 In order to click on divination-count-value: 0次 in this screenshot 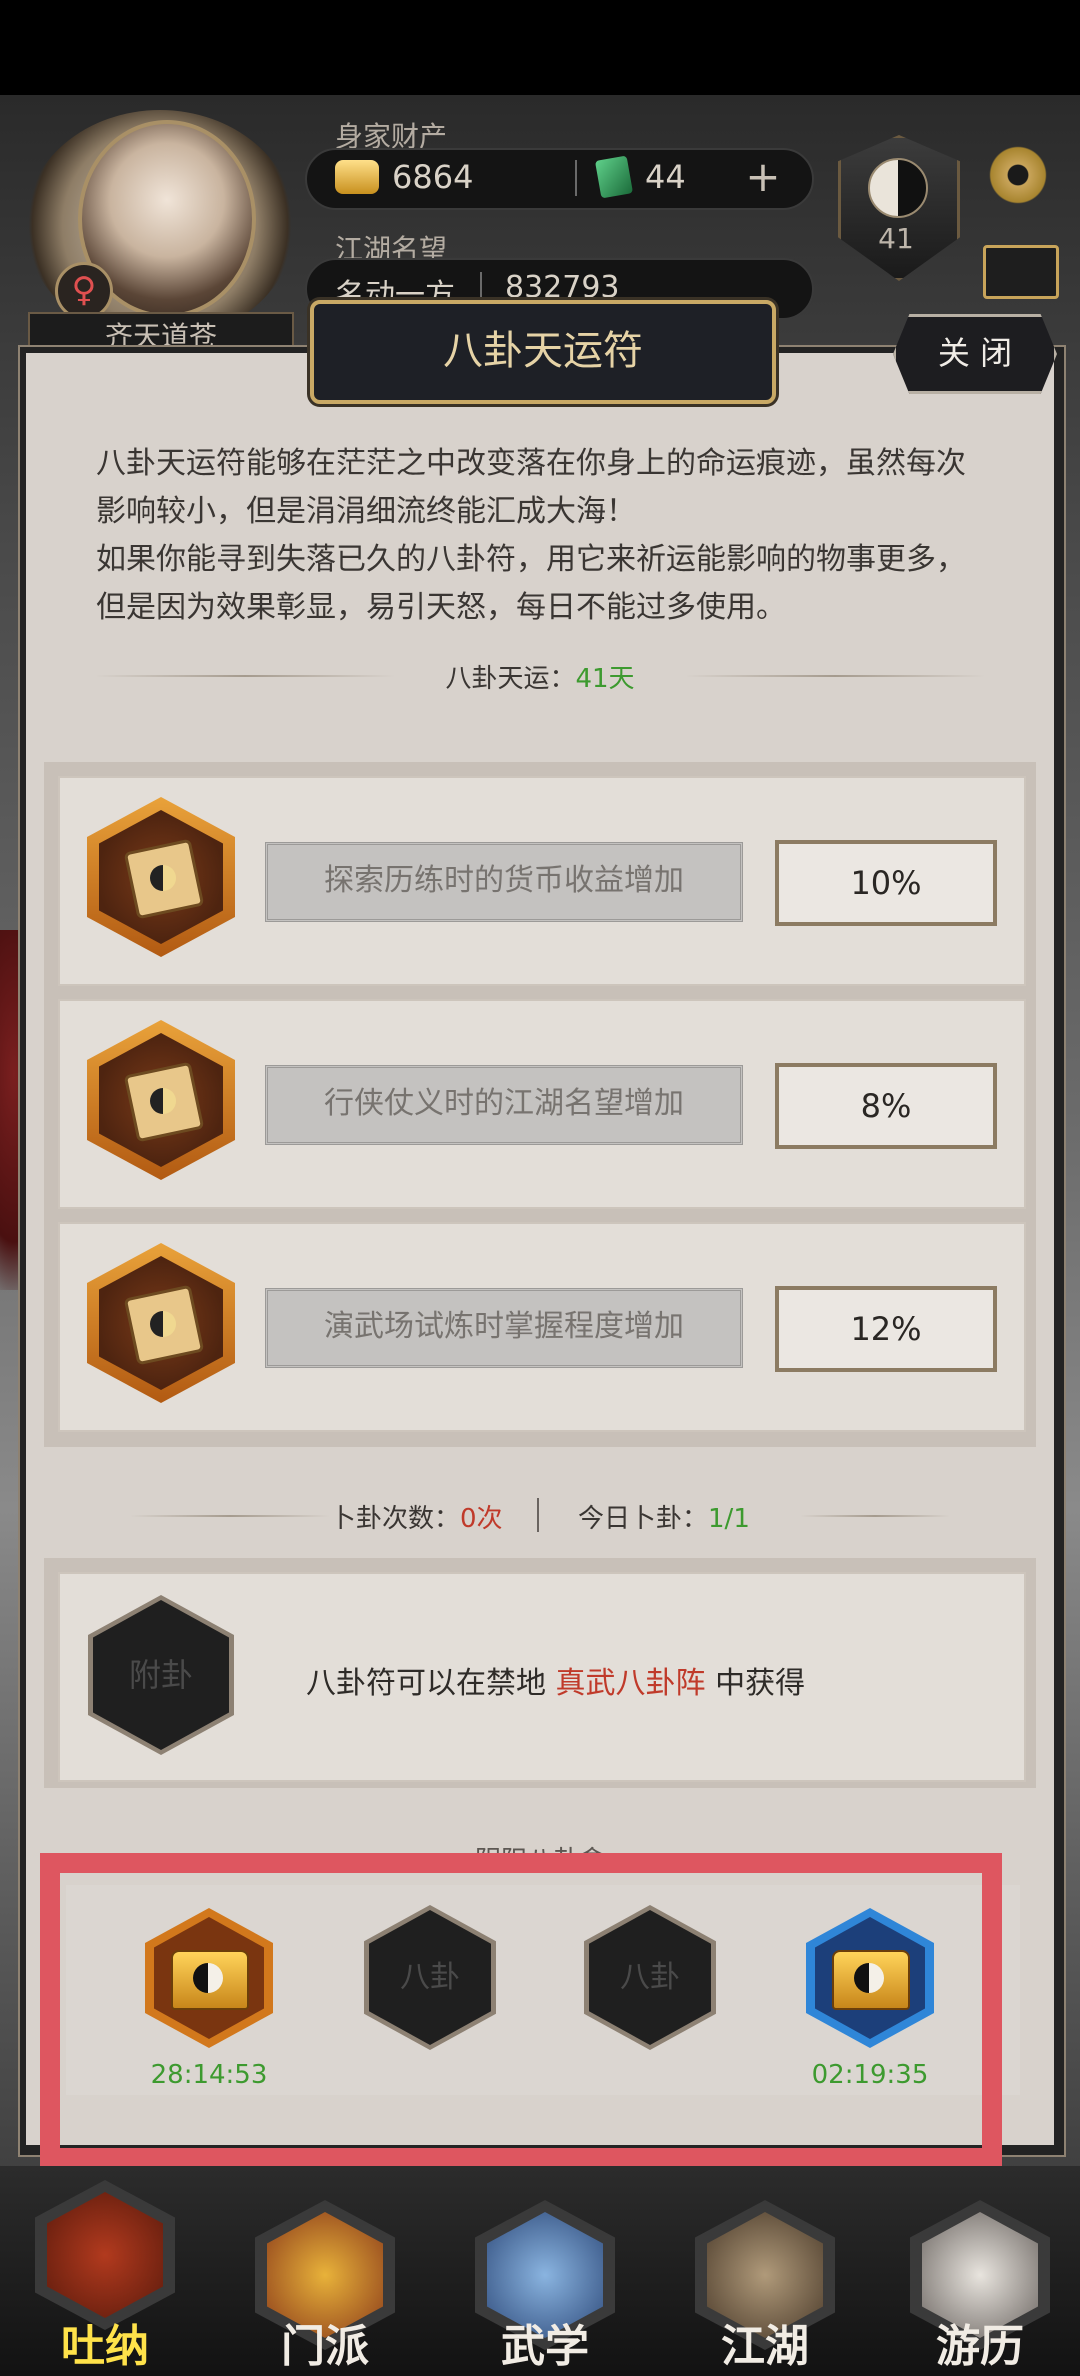, I will do `click(481, 1519)`.